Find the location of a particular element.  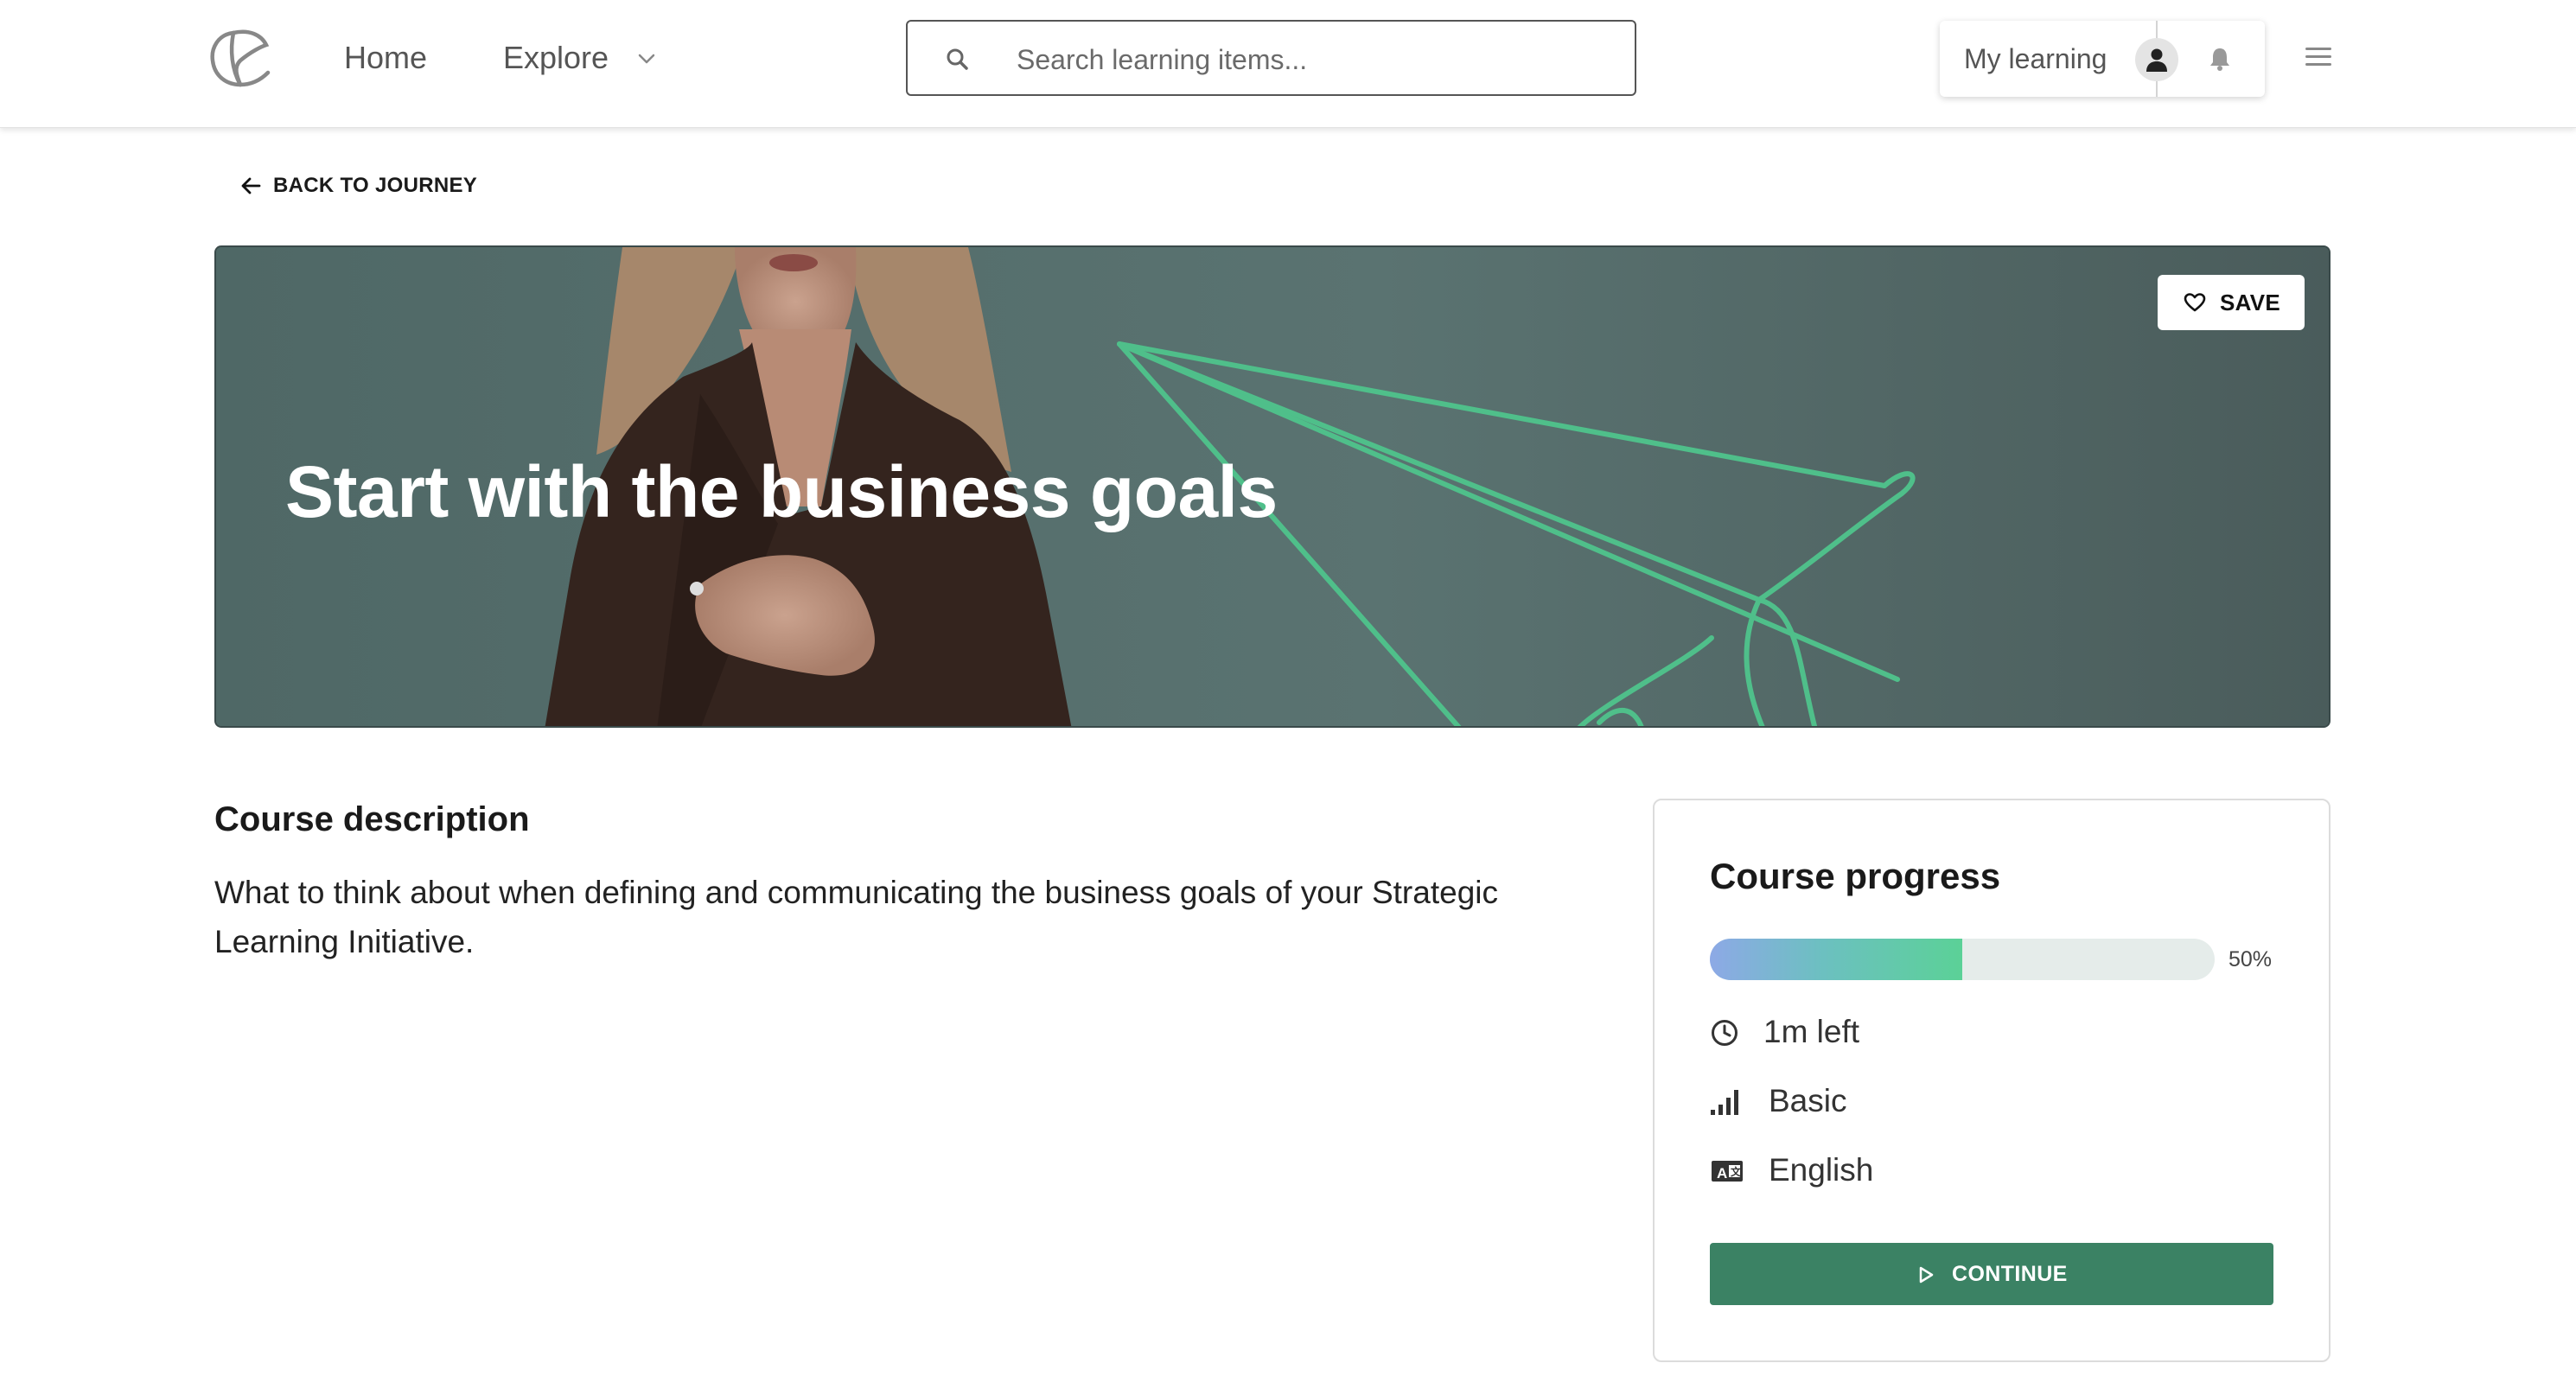

logo-icon is located at coordinates (240, 58).